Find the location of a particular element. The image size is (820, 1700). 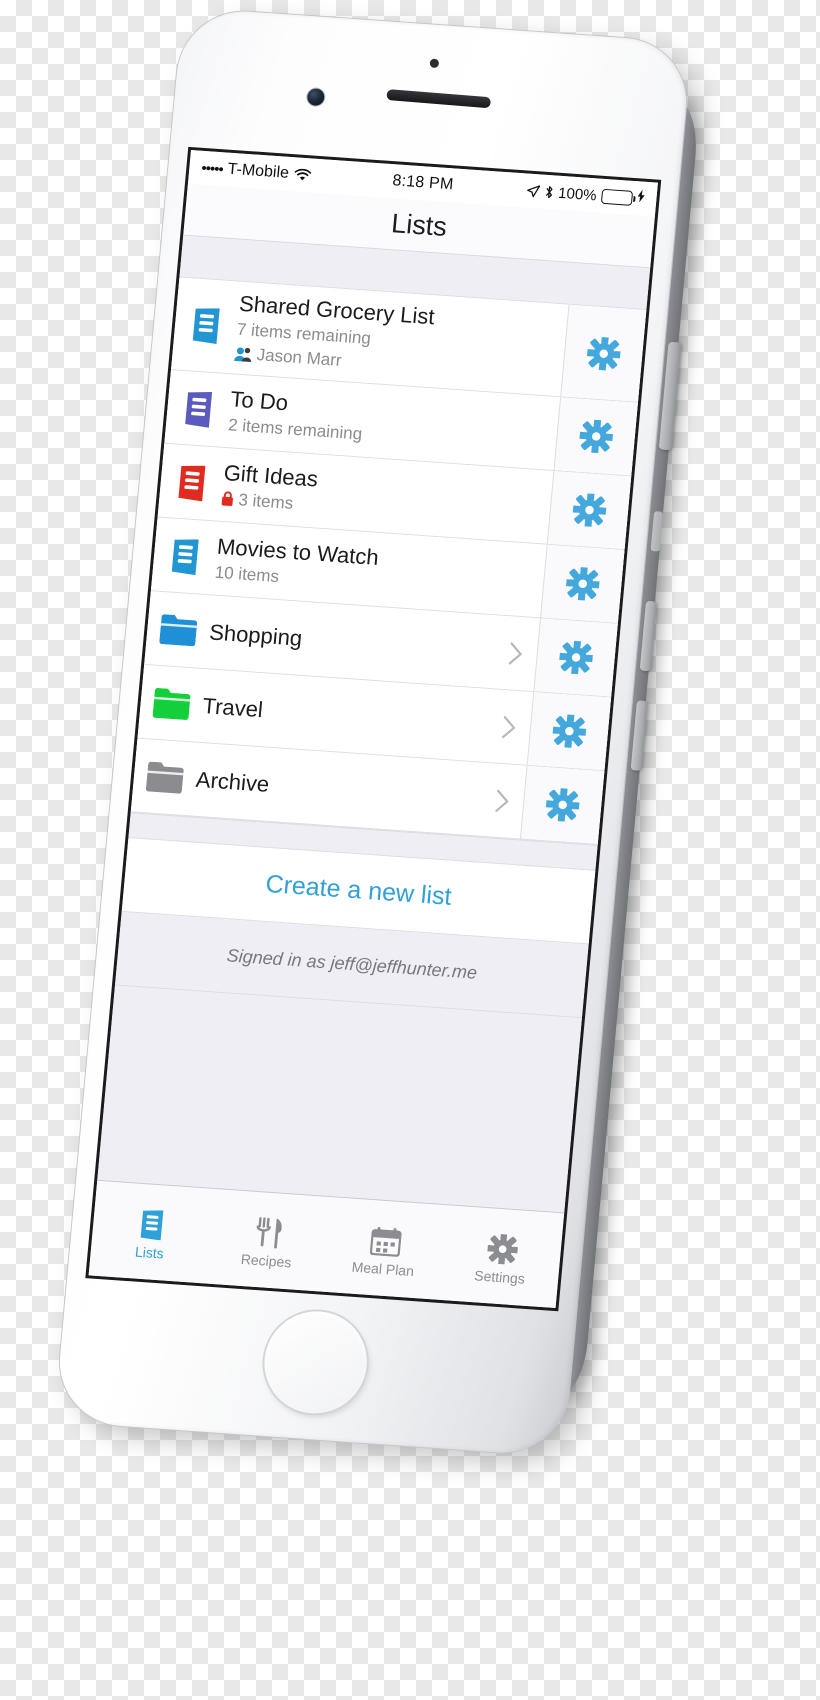

tab-settings: Settings is located at coordinates (501, 1256).